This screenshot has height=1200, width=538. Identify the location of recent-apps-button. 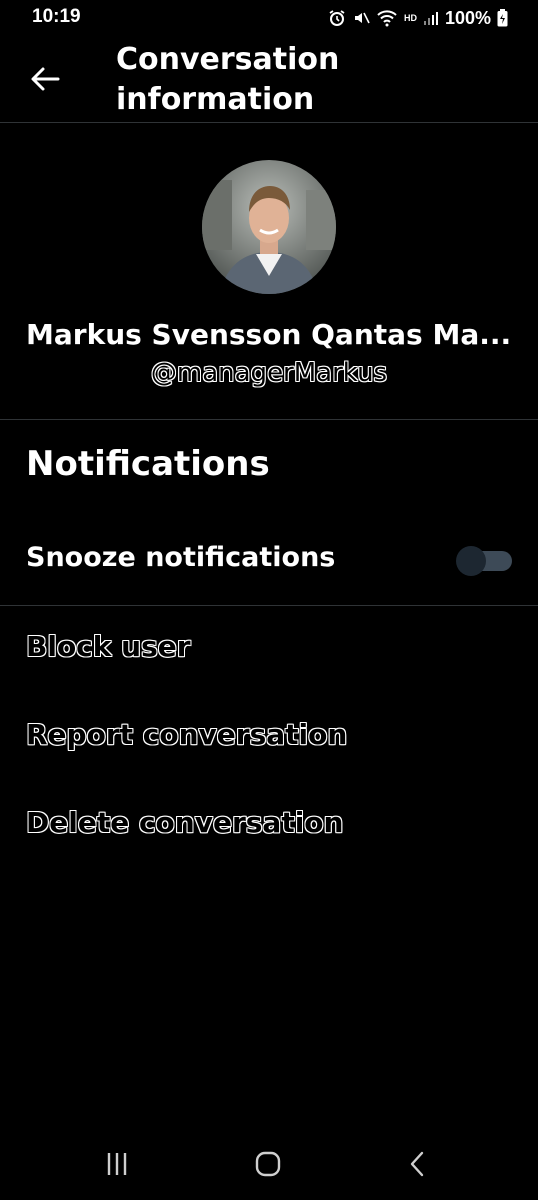
(117, 1164).